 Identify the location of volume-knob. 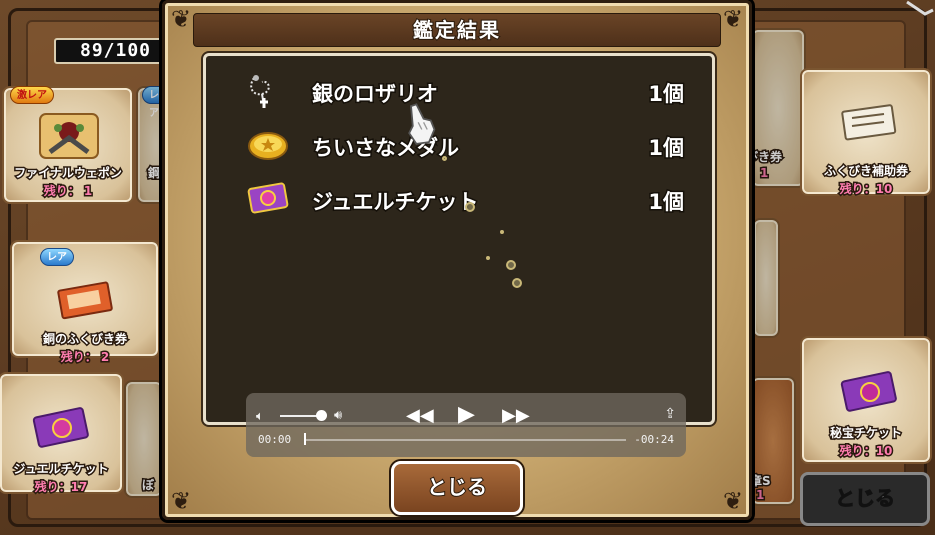
(321, 415).